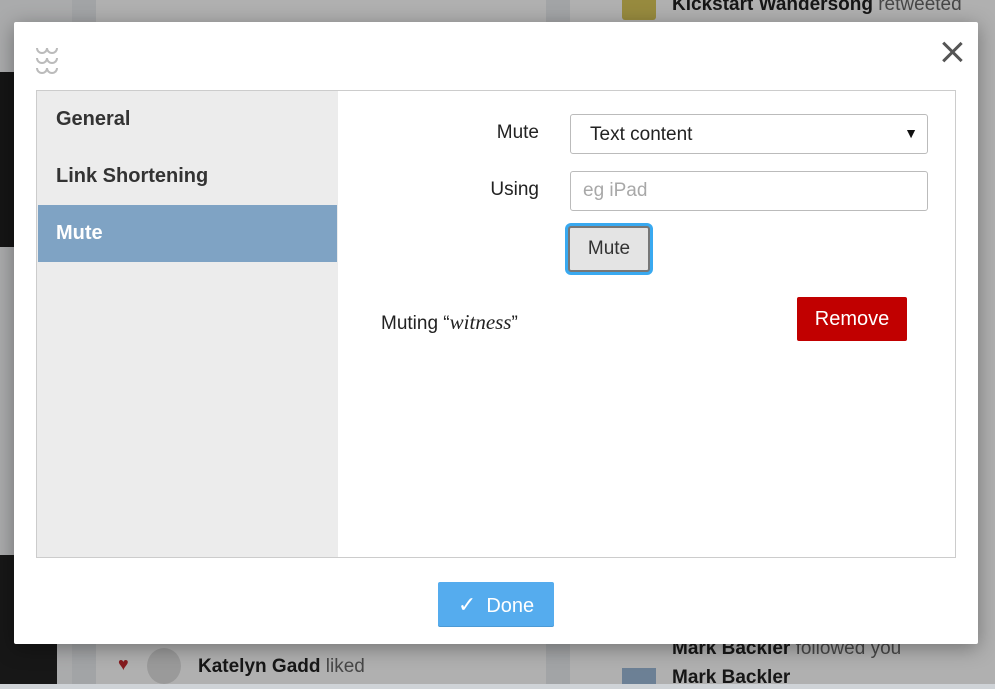  I want to click on muted-term: witness, so click(480, 322).